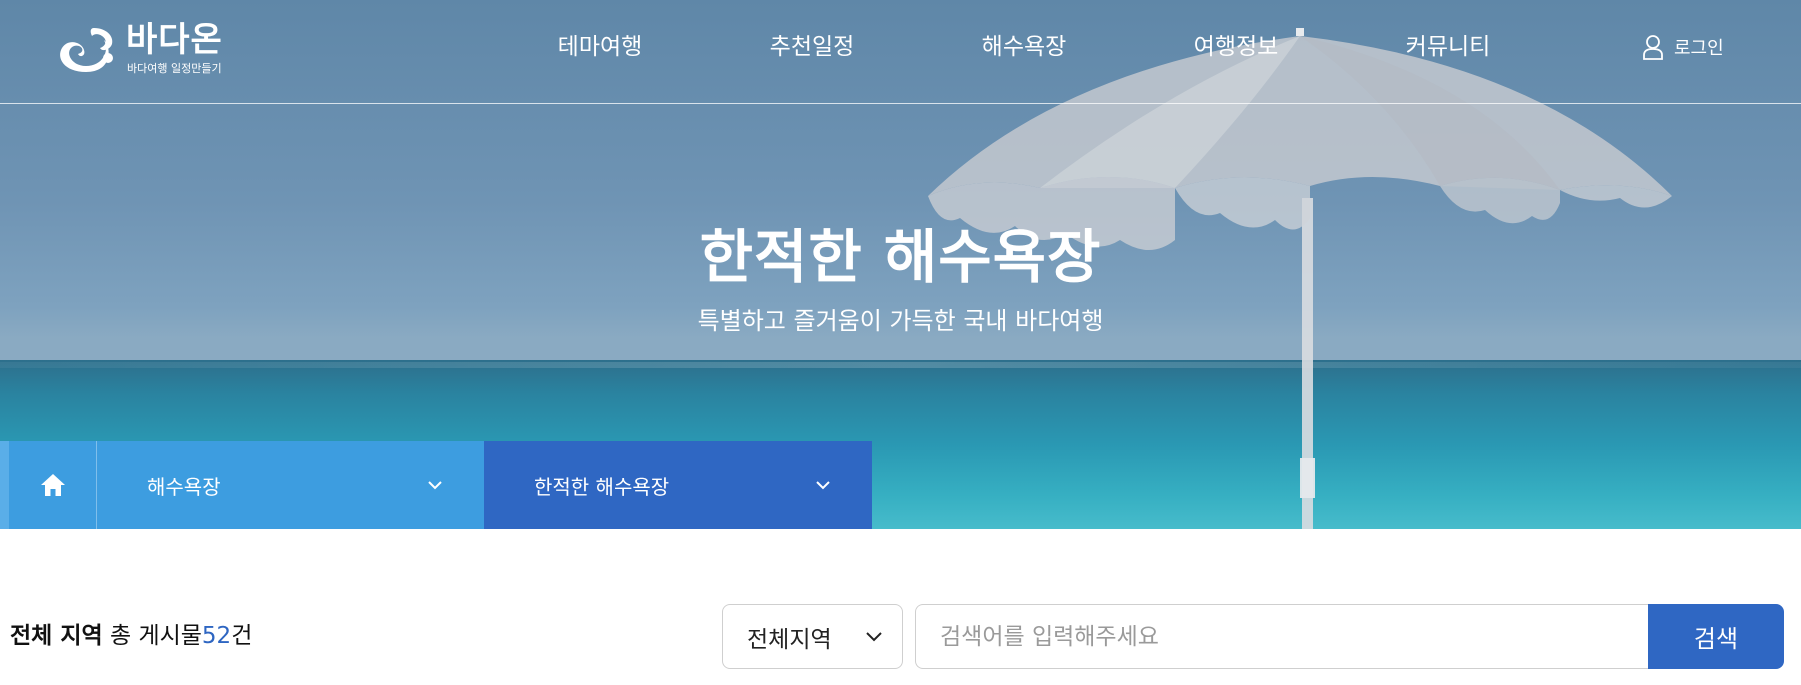 This screenshot has height=685, width=1801. What do you see at coordinates (1653, 47) in the screenshot?
I see `user-icon` at bounding box center [1653, 47].